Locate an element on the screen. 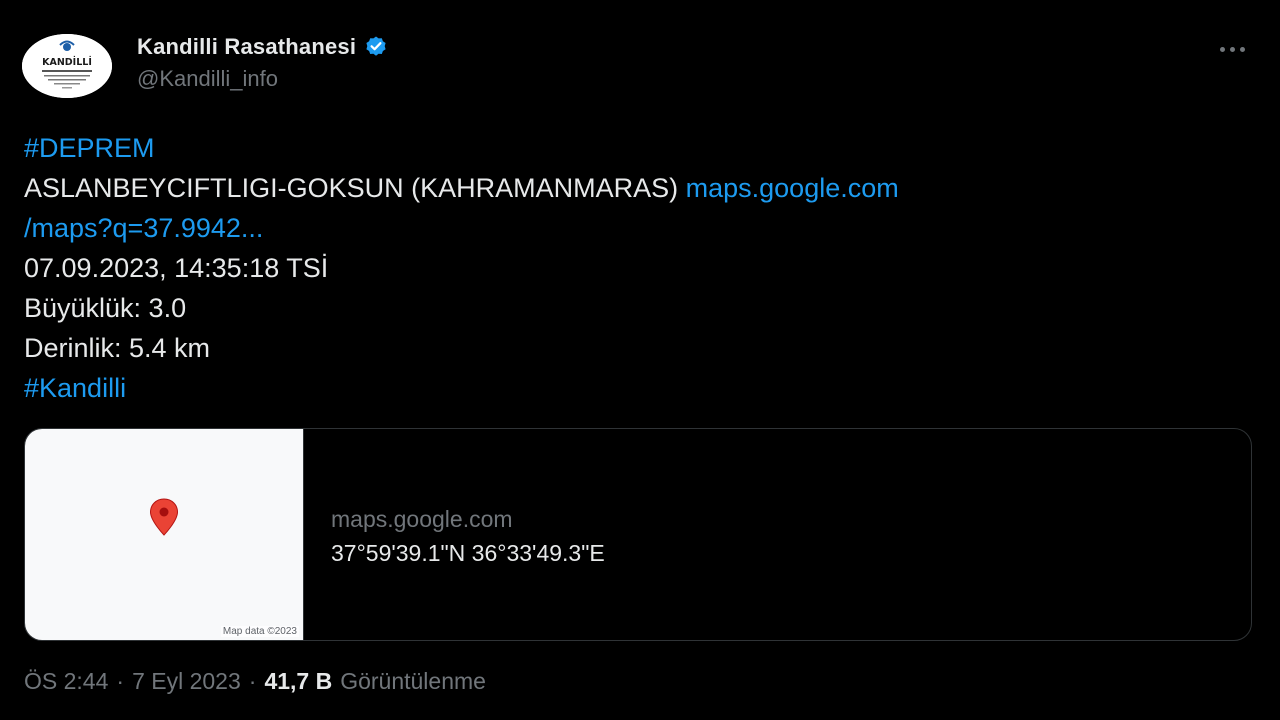 This screenshot has width=1280, height=720. card-title: 37°59'39.1"N 36°33'49.3"E is located at coordinates (468, 553).